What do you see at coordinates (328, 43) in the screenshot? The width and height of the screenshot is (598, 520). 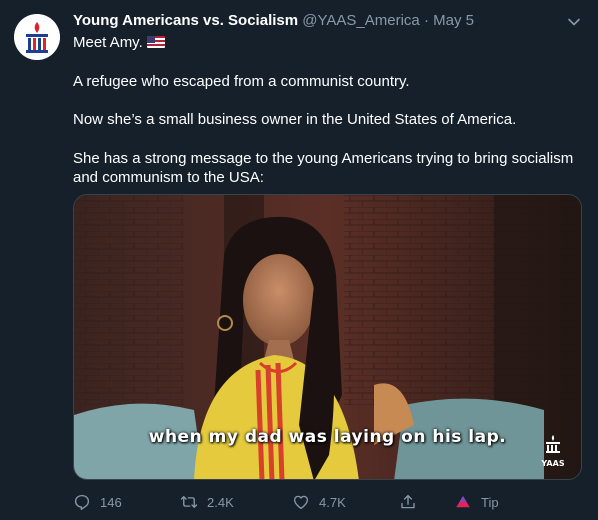 I see `tweet-text-line-1: Meet Amy.` at bounding box center [328, 43].